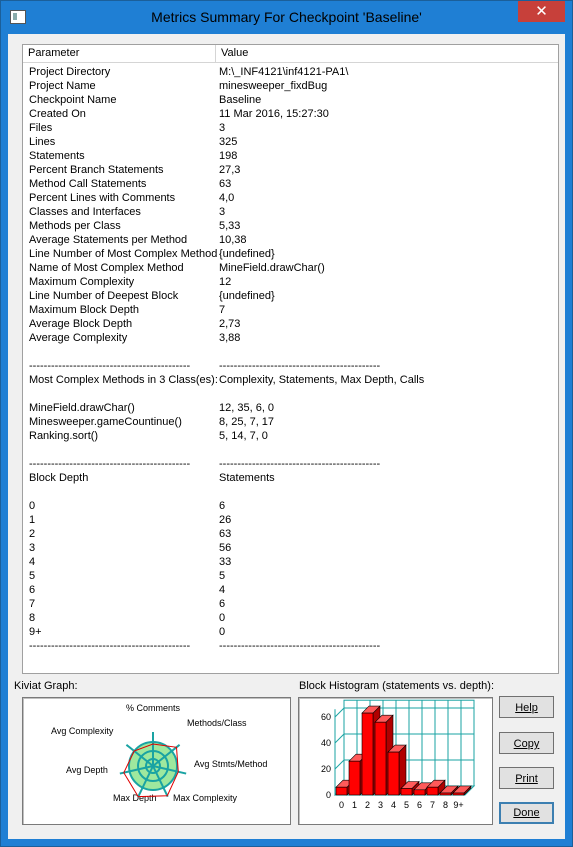 This screenshot has height=847, width=573. What do you see at coordinates (290, 632) in the screenshot?
I see `table-row: 9+ 0` at bounding box center [290, 632].